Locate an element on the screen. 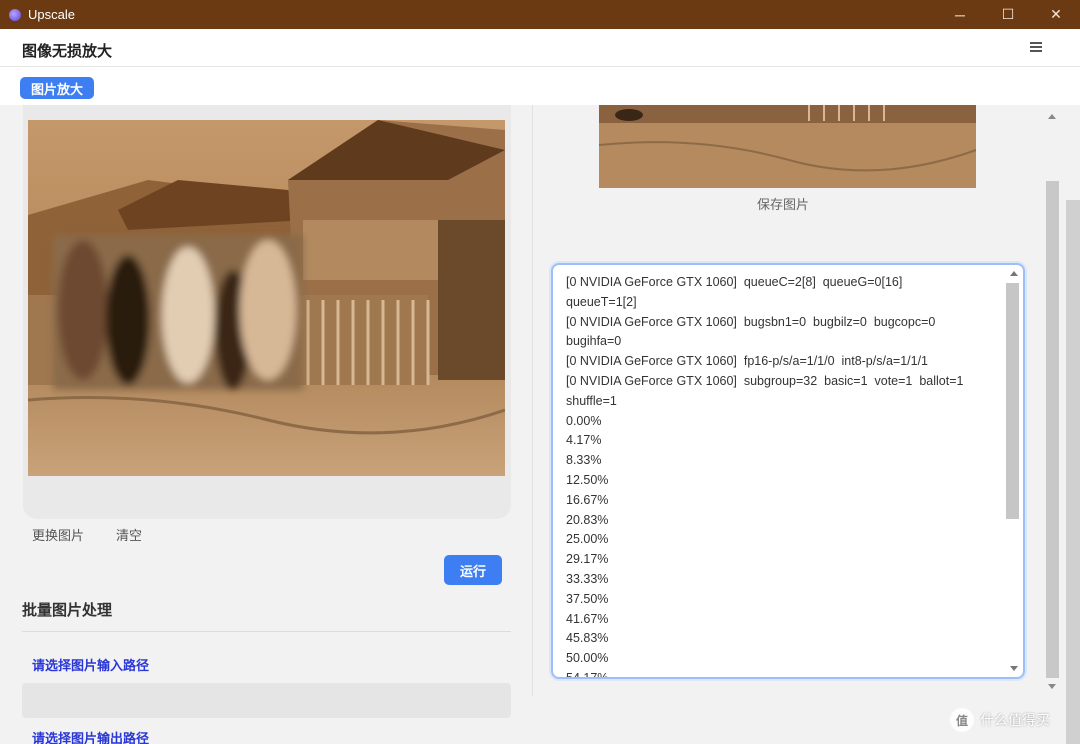 The width and height of the screenshot is (1080, 744). section-divider is located at coordinates (266, 631).